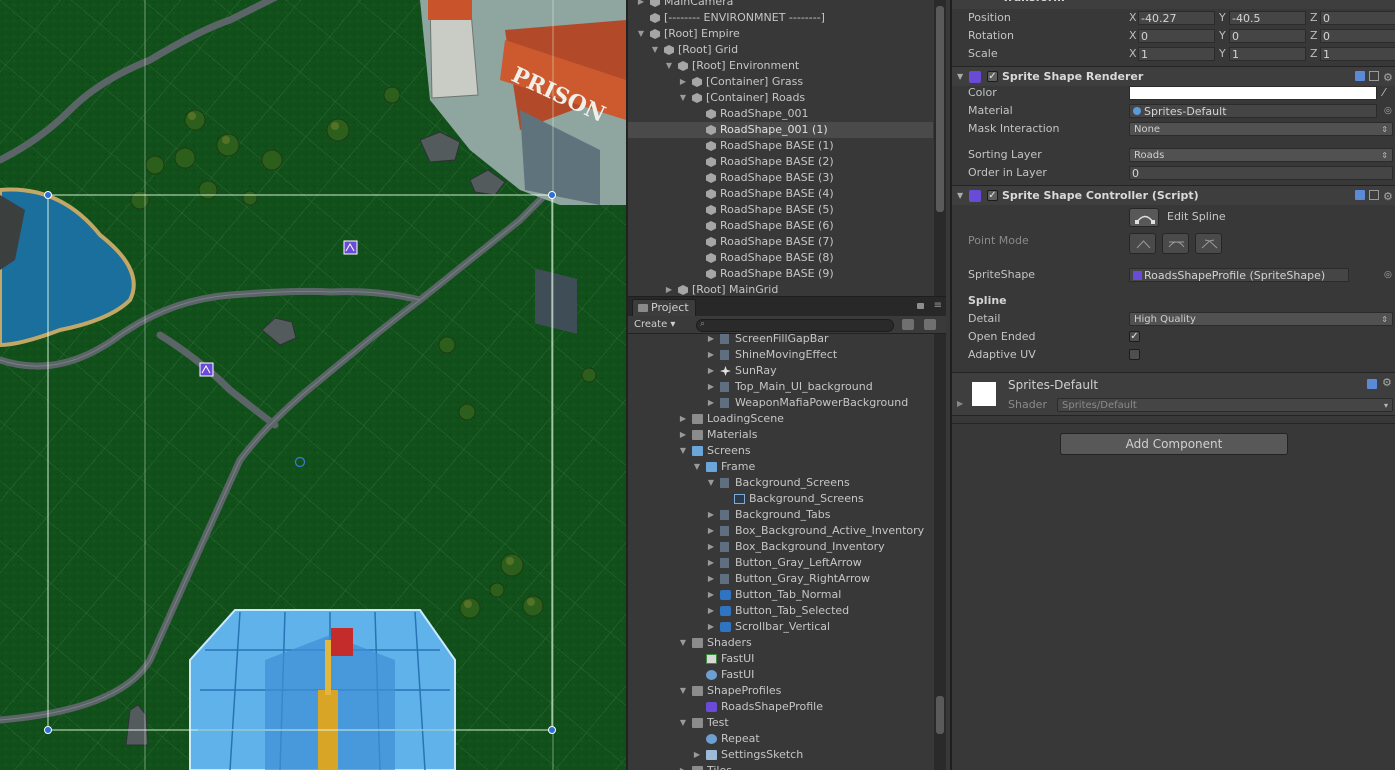 The height and width of the screenshot is (770, 1395). What do you see at coordinates (1176, 36) in the screenshot?
I see `rotation-x-field: 0` at bounding box center [1176, 36].